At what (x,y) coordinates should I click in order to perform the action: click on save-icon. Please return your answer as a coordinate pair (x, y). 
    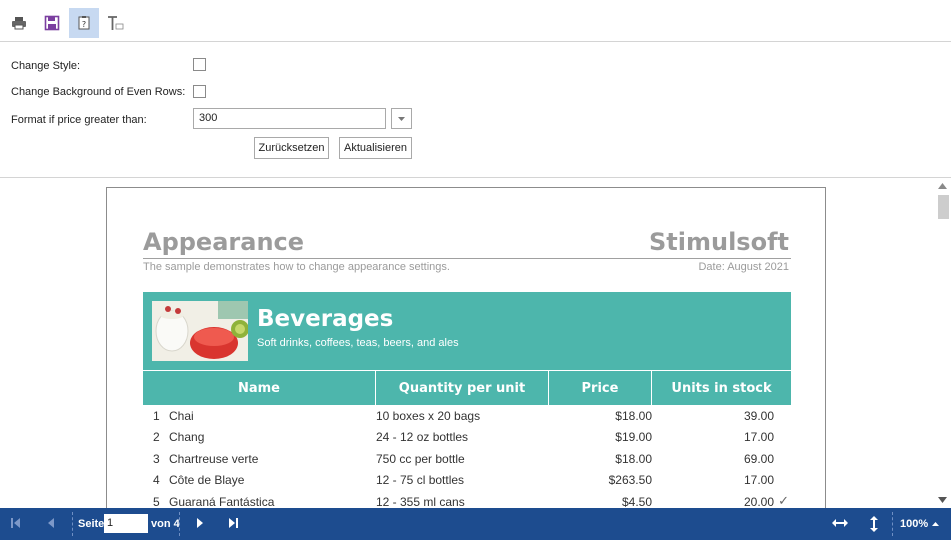
    Looking at the image, I should click on (52, 23).